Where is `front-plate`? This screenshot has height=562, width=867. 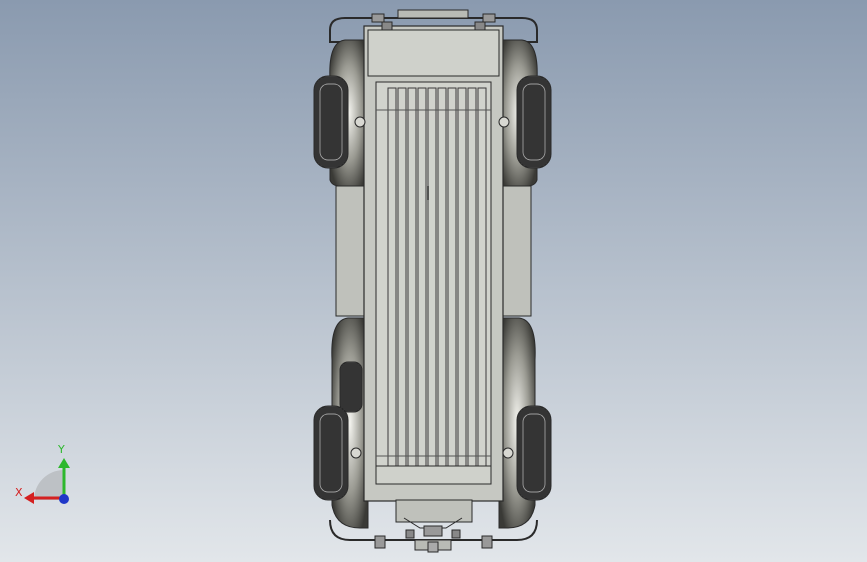
front-plate is located at coordinates (433, 14).